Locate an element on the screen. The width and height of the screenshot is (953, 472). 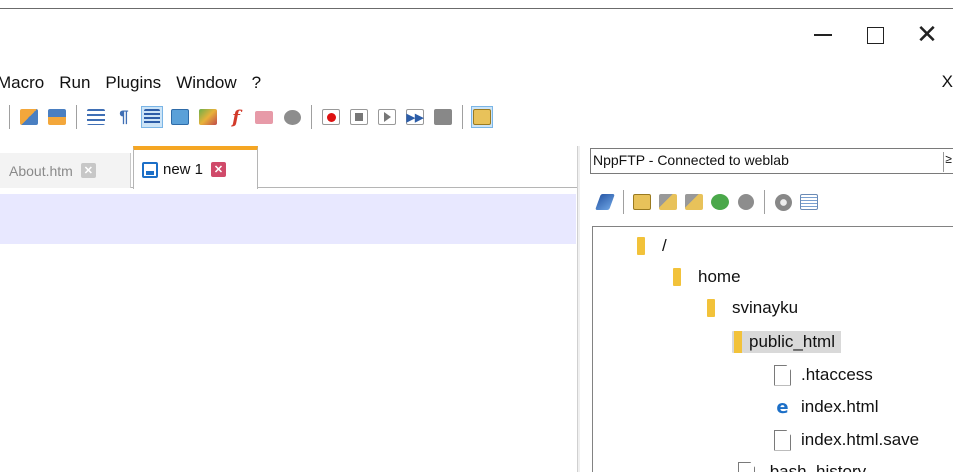
panel-splitter is located at coordinates (578, 309).